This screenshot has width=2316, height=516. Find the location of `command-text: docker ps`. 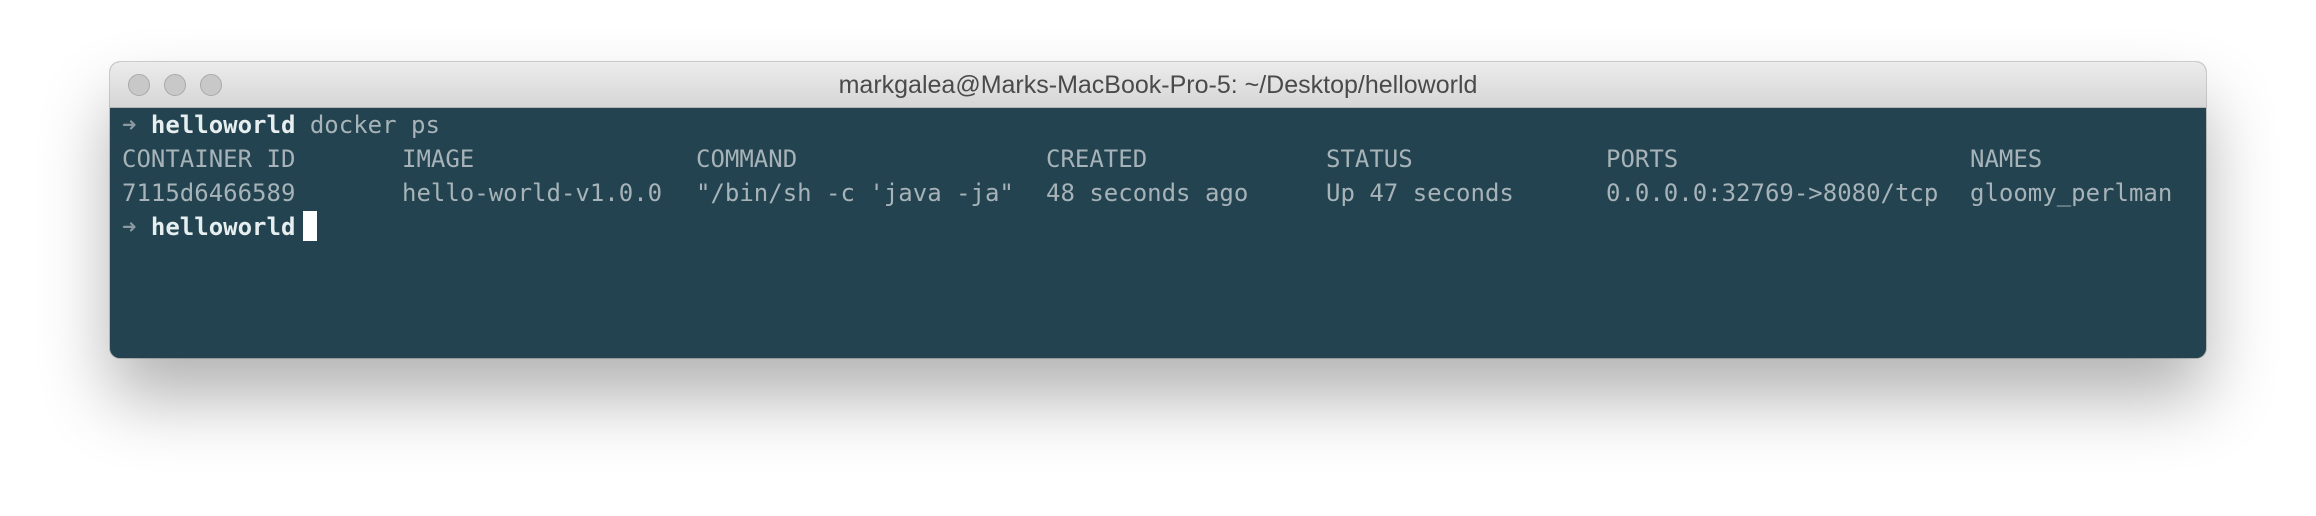

command-text: docker ps is located at coordinates (374, 125).